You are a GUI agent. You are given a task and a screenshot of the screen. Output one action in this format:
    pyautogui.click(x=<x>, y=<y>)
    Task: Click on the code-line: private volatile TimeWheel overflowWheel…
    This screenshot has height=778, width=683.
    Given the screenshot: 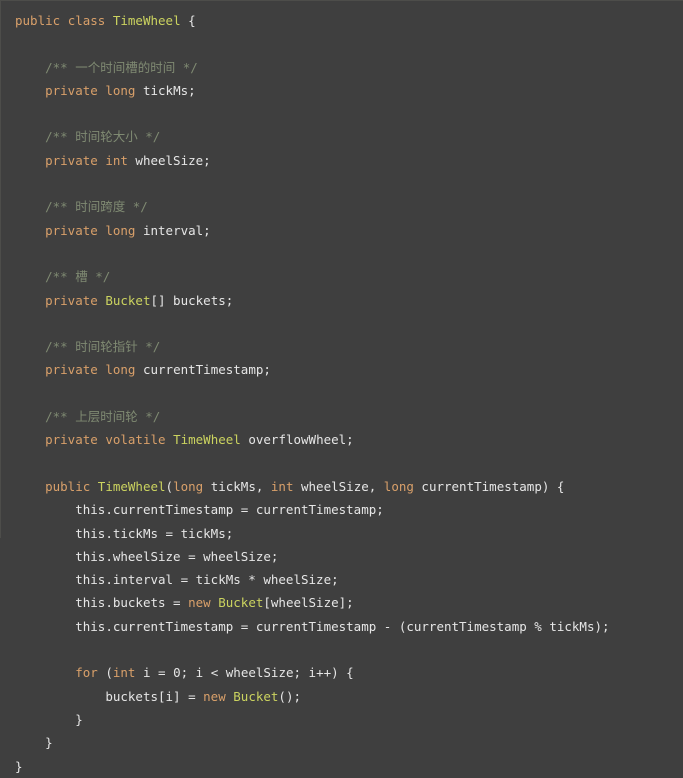 What is the action you would take?
    pyautogui.click(x=312, y=439)
    